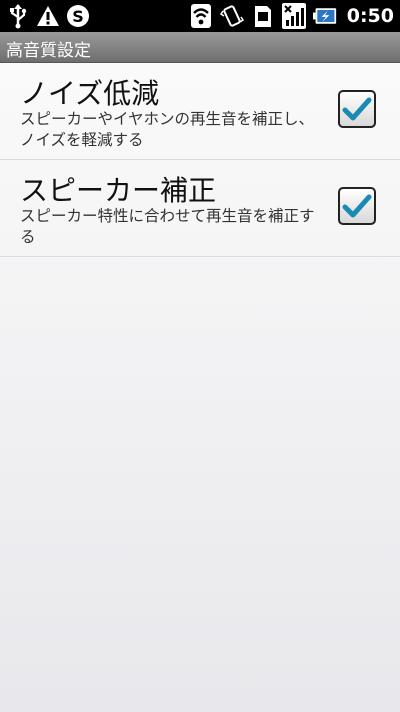 This screenshot has width=400, height=712. Describe the element at coordinates (18, 16) in the screenshot. I see `usb-icon` at that location.